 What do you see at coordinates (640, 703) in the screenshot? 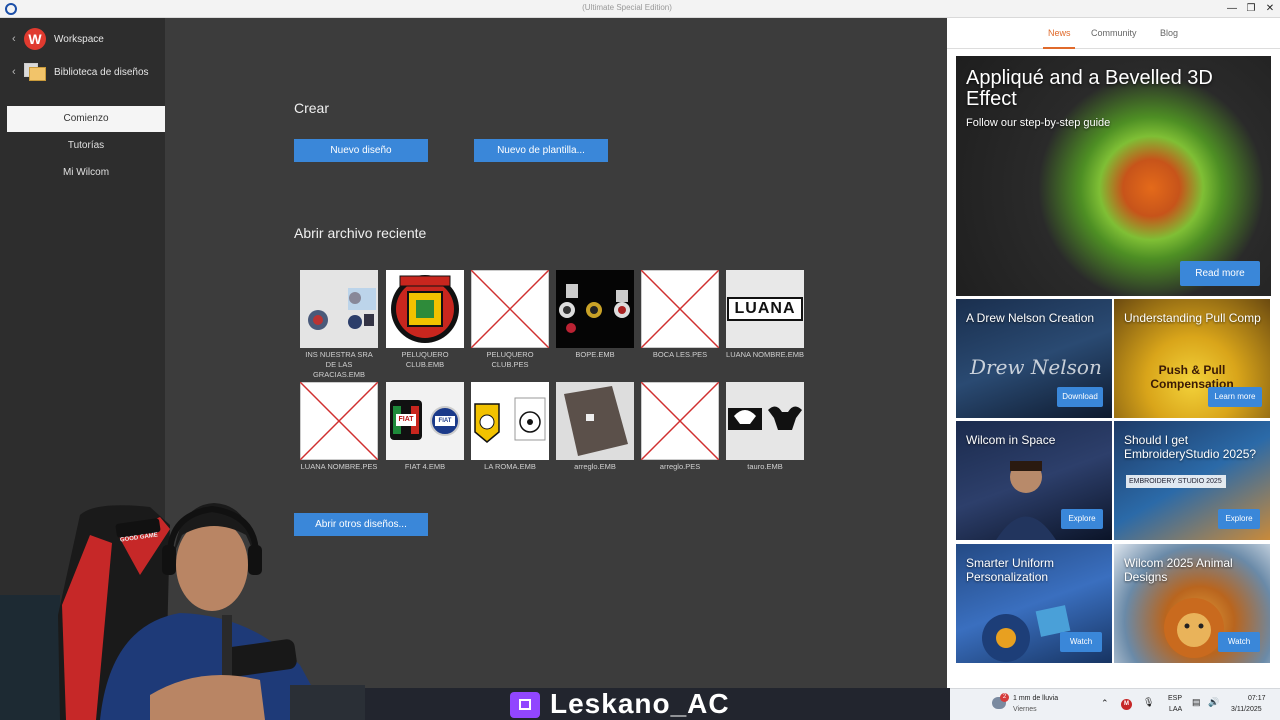
I see `stream-handle: Leskano_AC` at bounding box center [640, 703].